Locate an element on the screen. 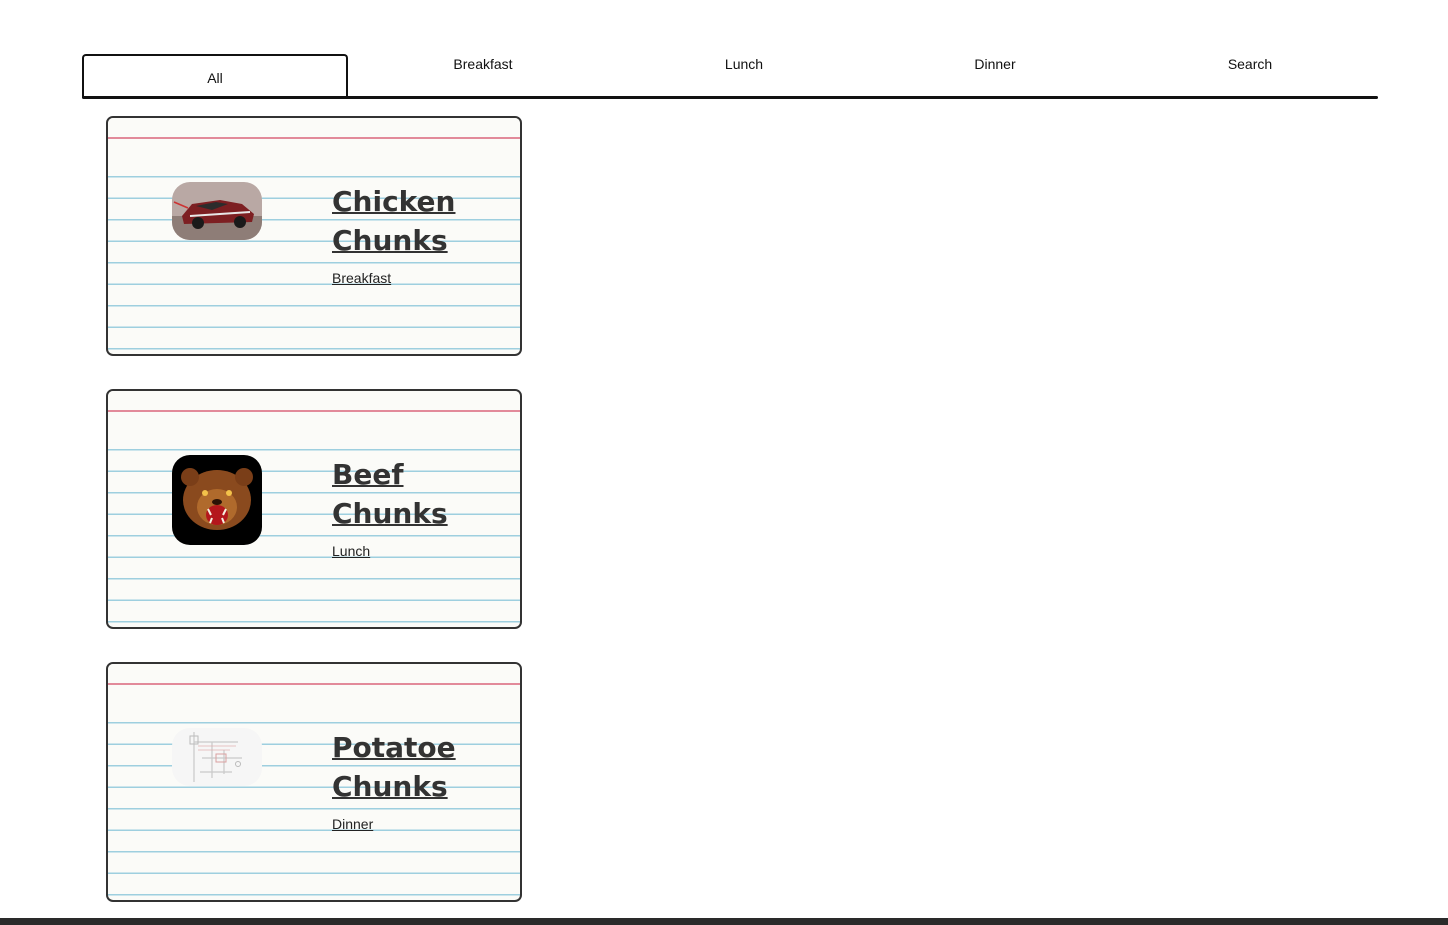 The image size is (1448, 925). bear-illustration-icon is located at coordinates (217, 500).